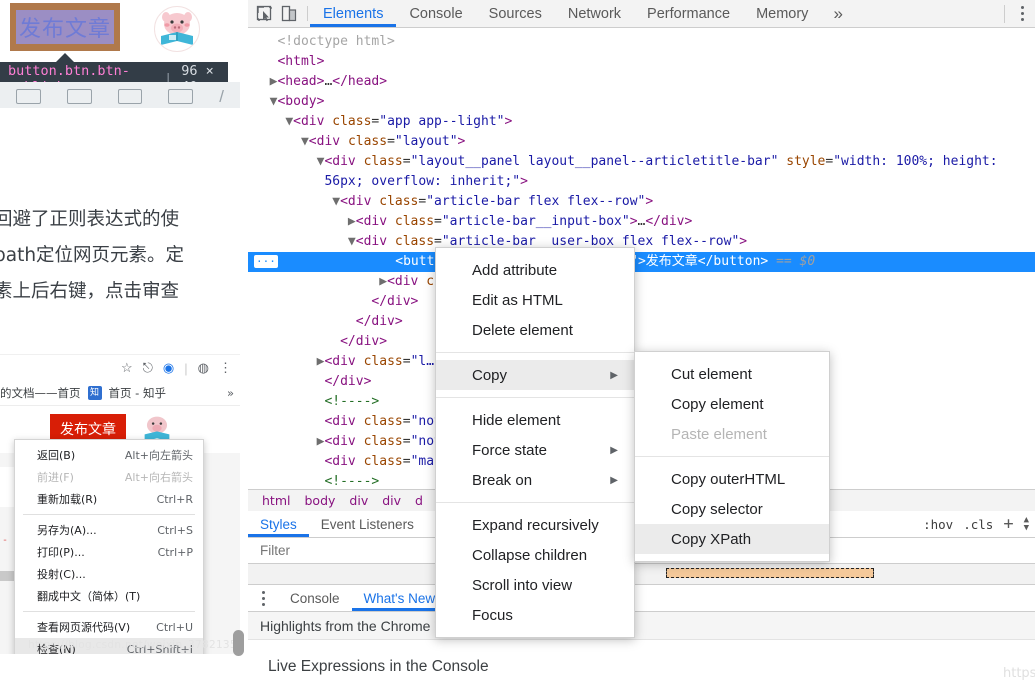 Image resolution: width=1035 pixels, height=694 pixels. Describe the element at coordinates (109, 596) in the screenshot. I see `chrome-menu-item: 翻成中文（简体）(T)` at that location.